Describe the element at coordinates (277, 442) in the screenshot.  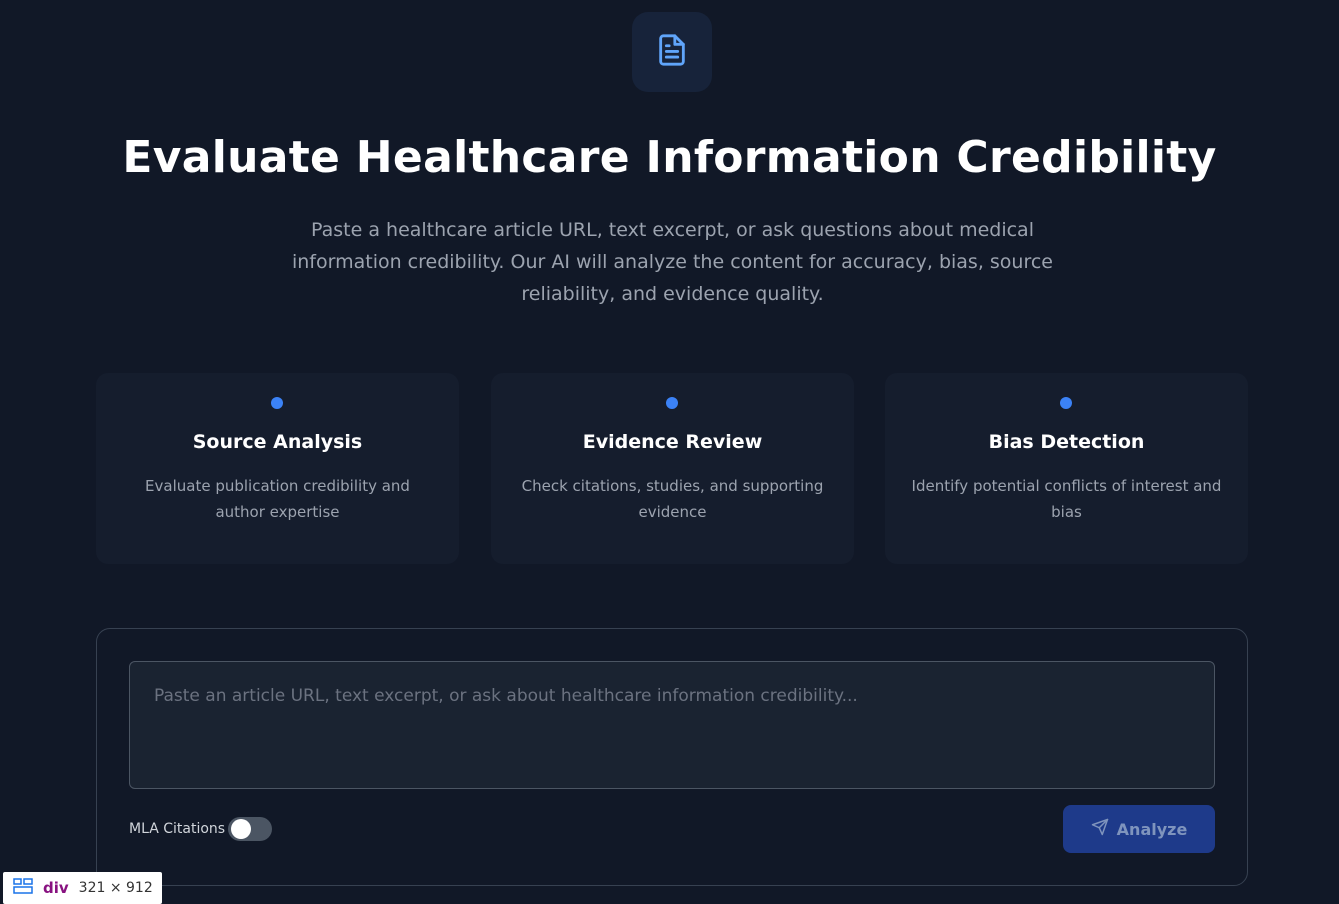
I see `feature-title: Source Analysis` at that location.